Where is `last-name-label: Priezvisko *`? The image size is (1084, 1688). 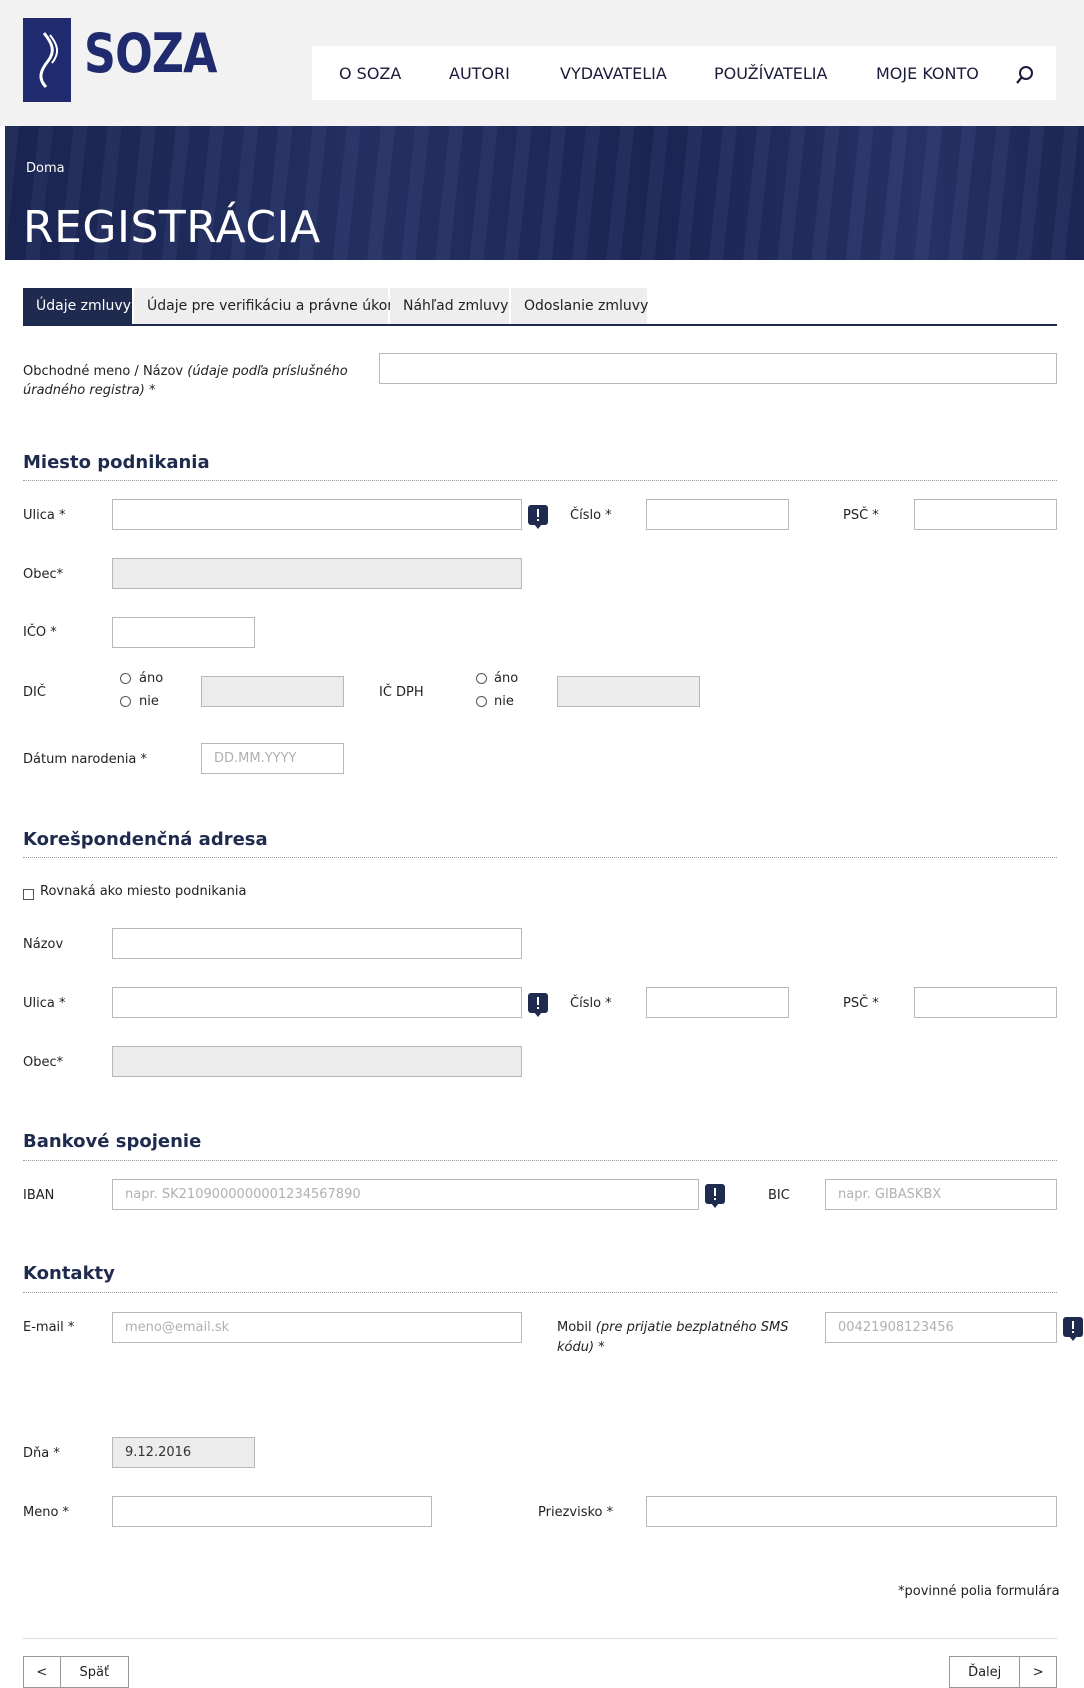
last-name-label: Priezvisko * is located at coordinates (576, 1512).